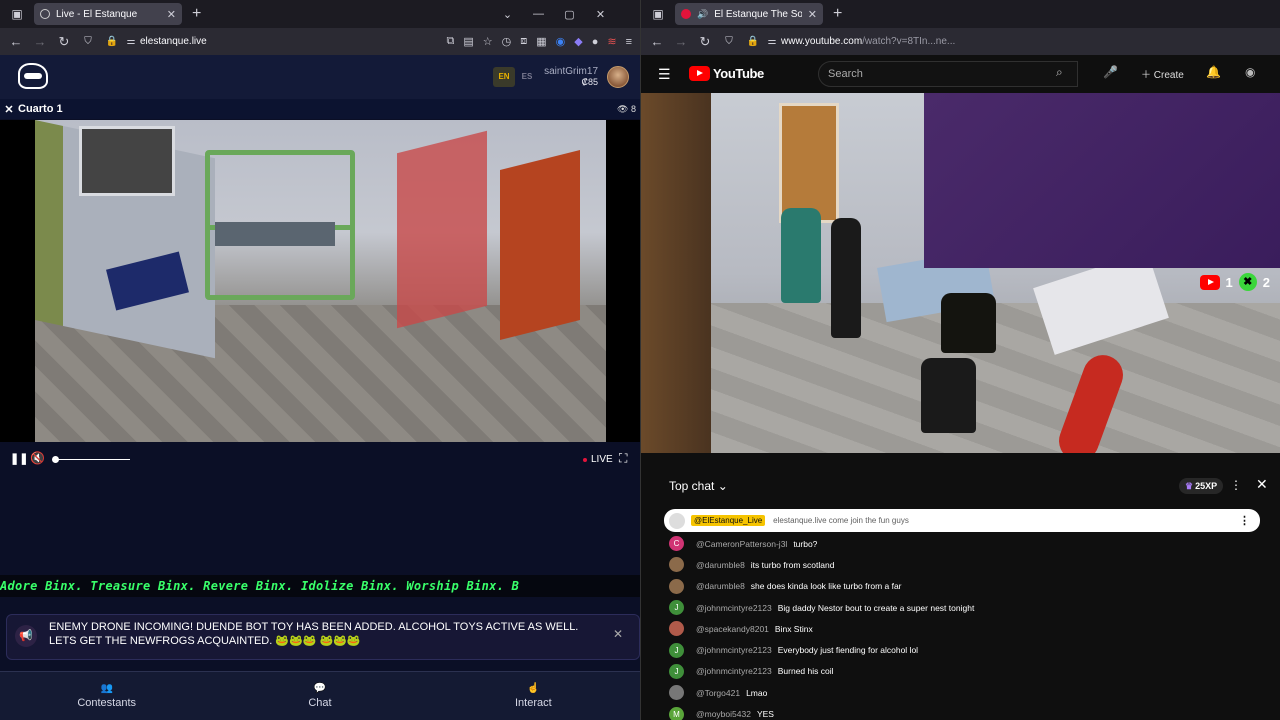 This screenshot has width=1280, height=720. I want to click on user-info: saintGrim17 ₡85, so click(569, 76).